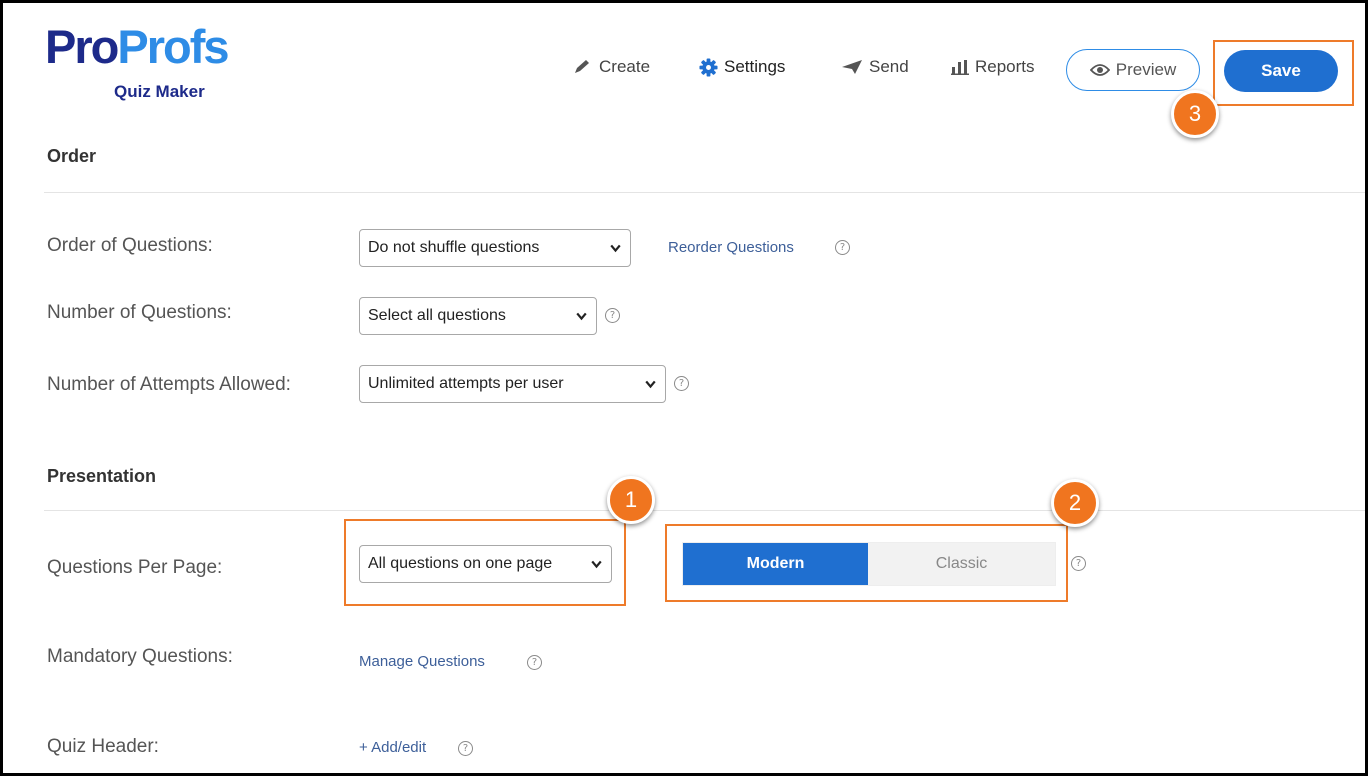  What do you see at coordinates (731, 247) in the screenshot?
I see `reorder-questions-link: Reorder Questions` at bounding box center [731, 247].